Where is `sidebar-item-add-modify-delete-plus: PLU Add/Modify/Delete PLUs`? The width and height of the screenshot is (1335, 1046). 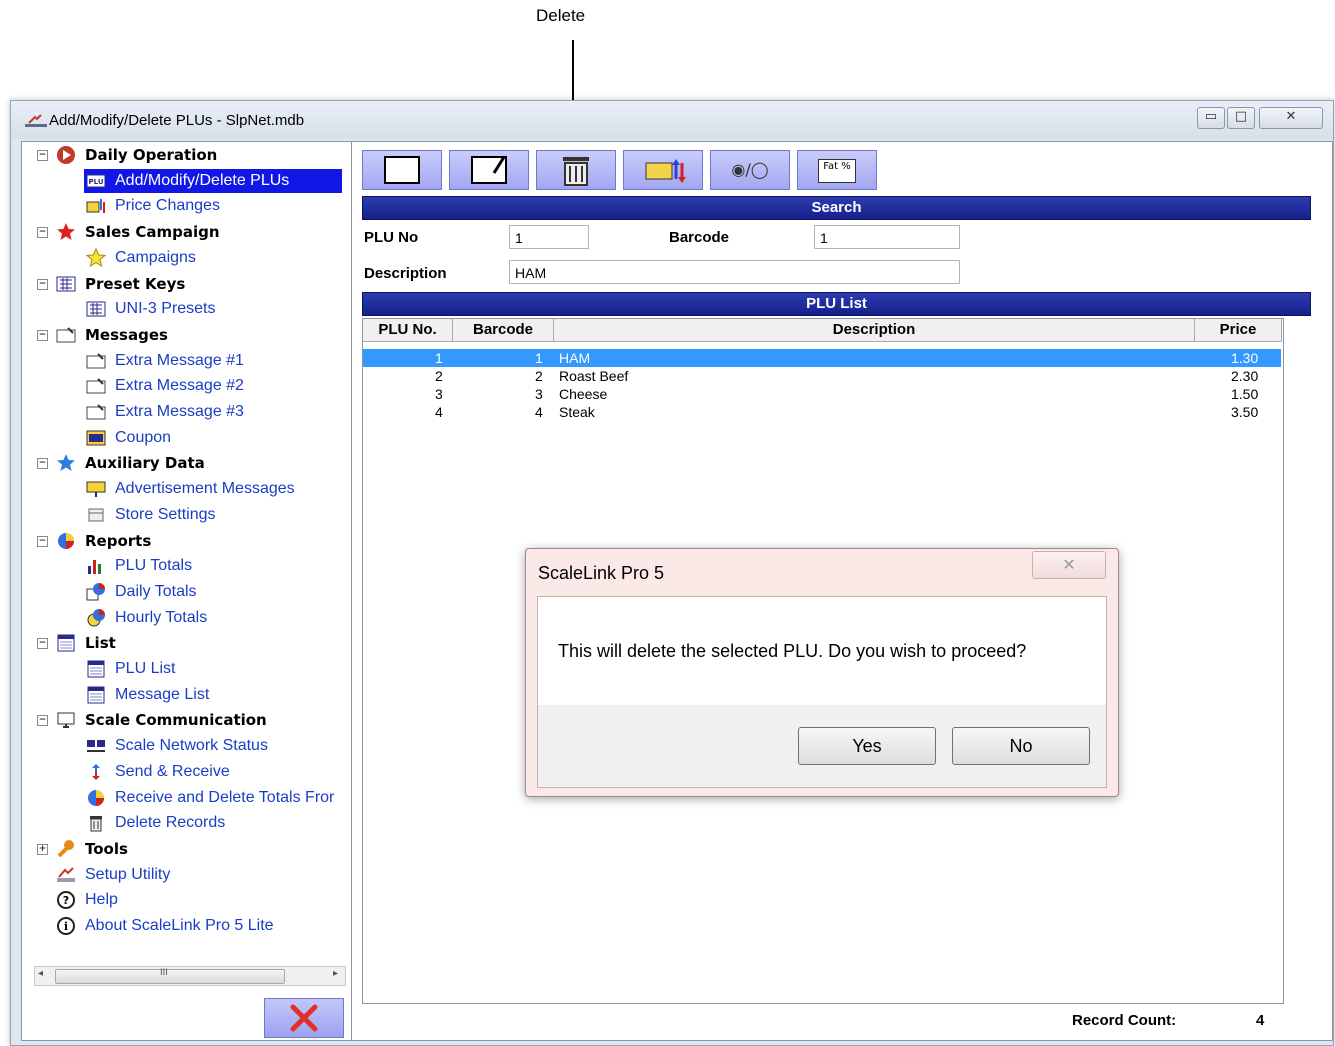 sidebar-item-add-modify-delete-plus: PLU Add/Modify/Delete PLUs is located at coordinates (213, 180).